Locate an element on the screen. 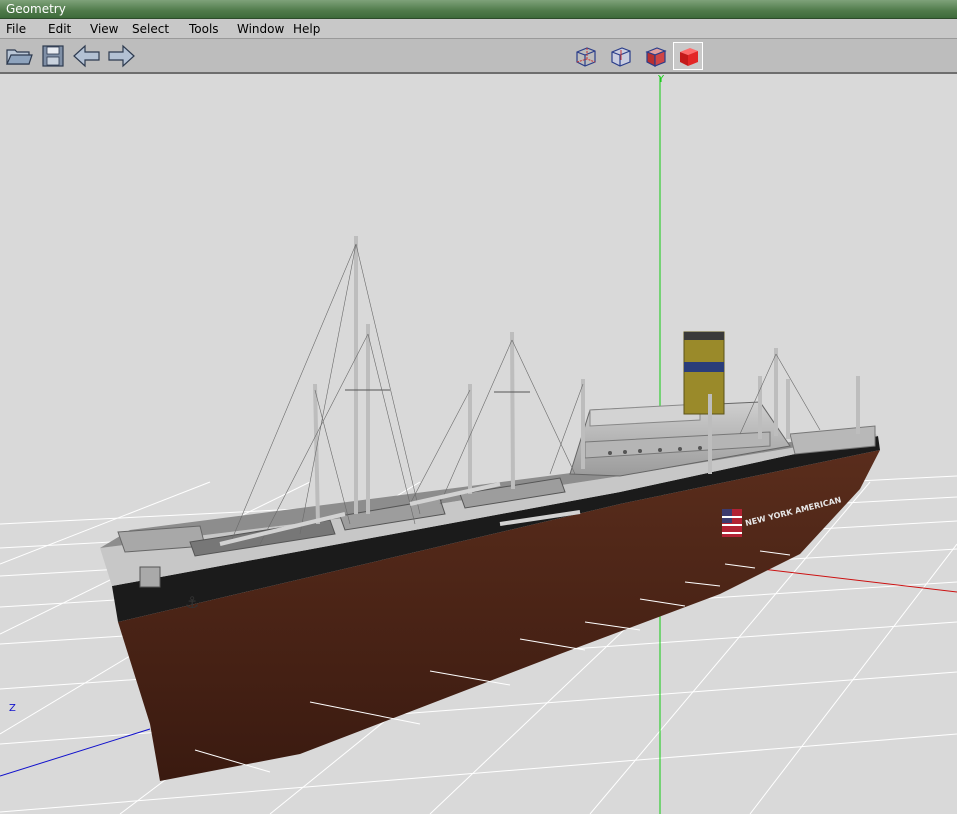 The image size is (957, 814). anchor-icon: ⚓ is located at coordinates (192, 602).